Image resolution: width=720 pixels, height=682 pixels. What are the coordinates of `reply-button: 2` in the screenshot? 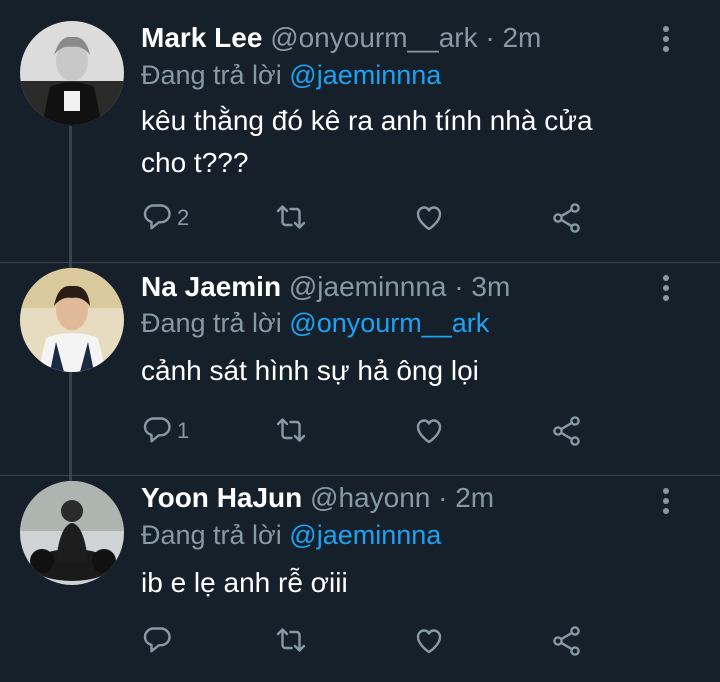 It's located at (165, 218).